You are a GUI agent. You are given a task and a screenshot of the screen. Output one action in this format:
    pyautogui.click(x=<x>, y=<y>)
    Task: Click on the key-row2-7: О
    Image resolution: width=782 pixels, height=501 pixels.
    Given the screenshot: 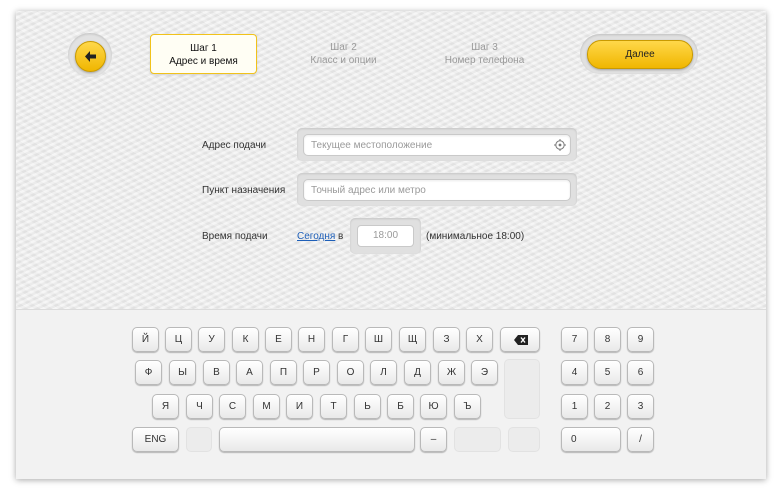 What is the action you would take?
    pyautogui.click(x=350, y=372)
    